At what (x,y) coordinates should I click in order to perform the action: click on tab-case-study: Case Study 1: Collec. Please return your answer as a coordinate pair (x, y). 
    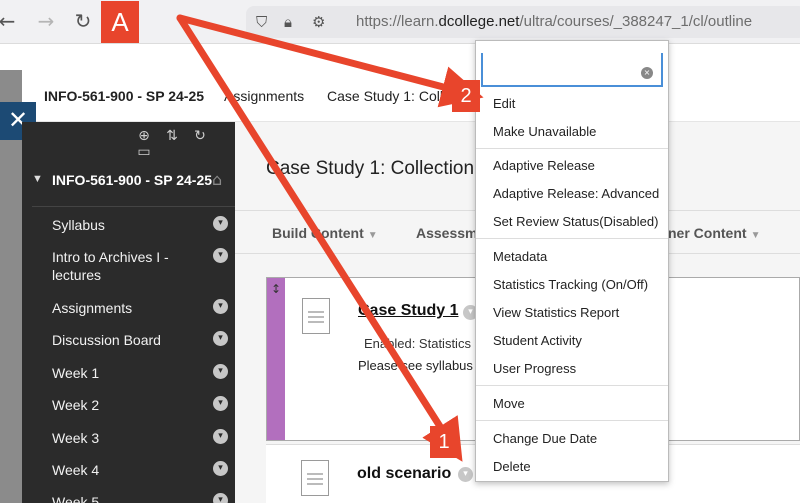
    Looking at the image, I should click on (392, 96).